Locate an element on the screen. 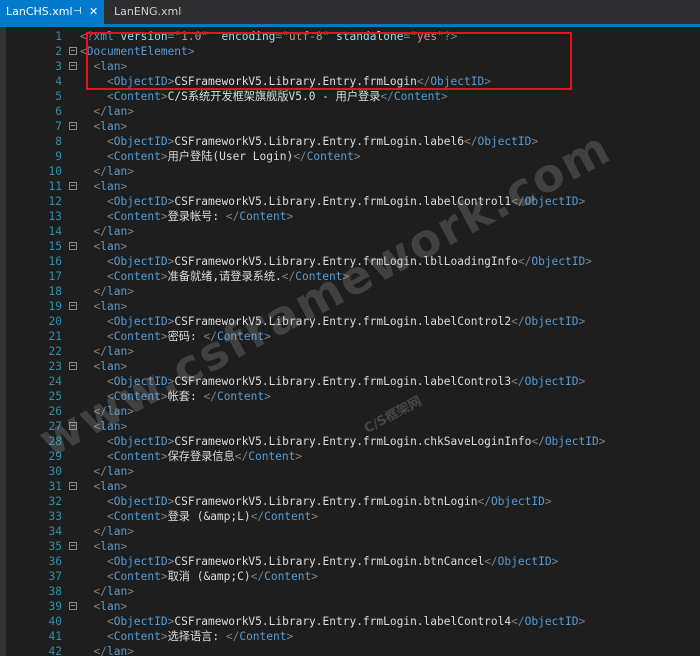 The height and width of the screenshot is (656, 700). tab-label: LanCHS.xml is located at coordinates (39, 11).